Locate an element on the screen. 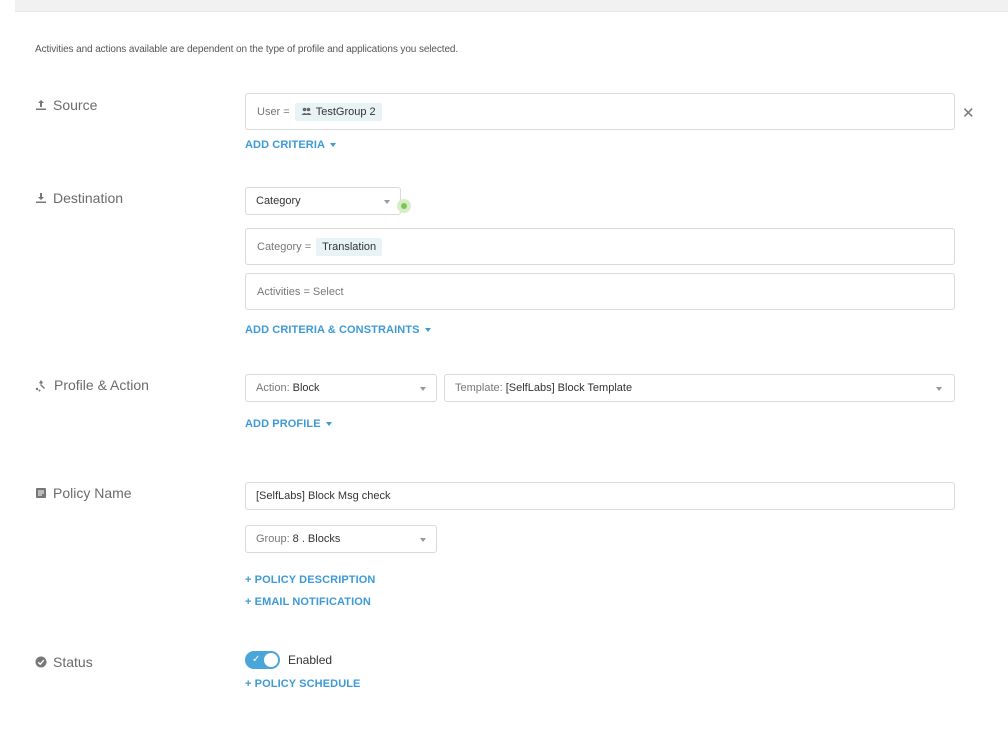 This screenshot has height=730, width=1008. group-select: Group: 8 . Blocks is located at coordinates (341, 539).